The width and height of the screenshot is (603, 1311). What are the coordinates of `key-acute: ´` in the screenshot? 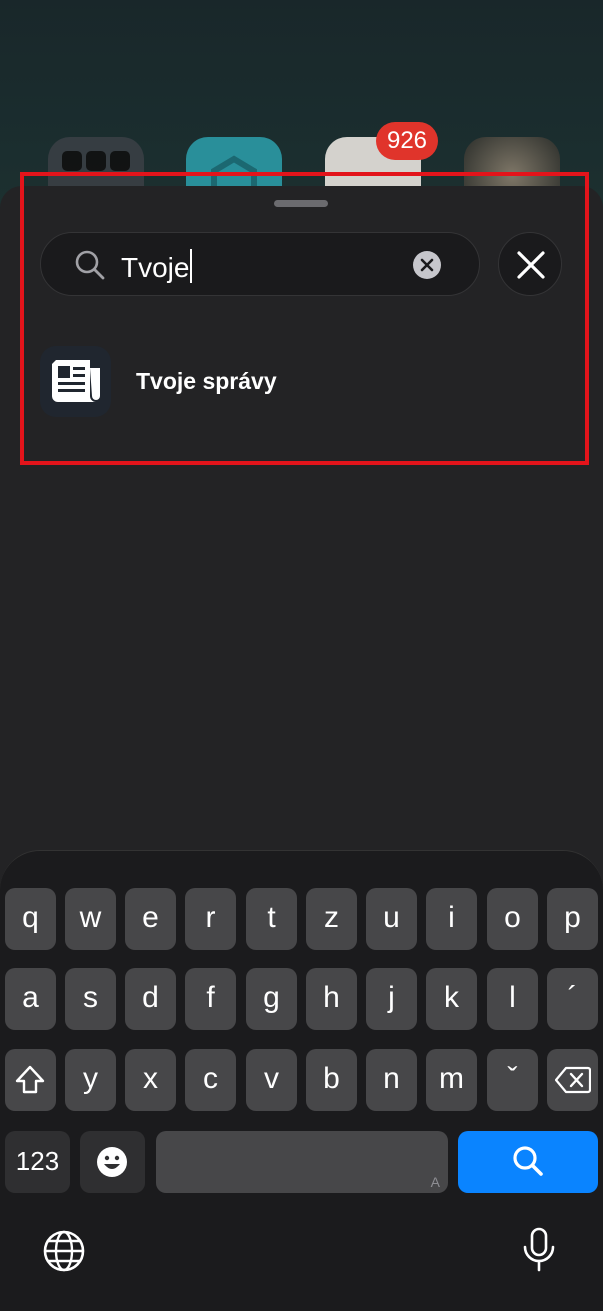 It's located at (572, 999).